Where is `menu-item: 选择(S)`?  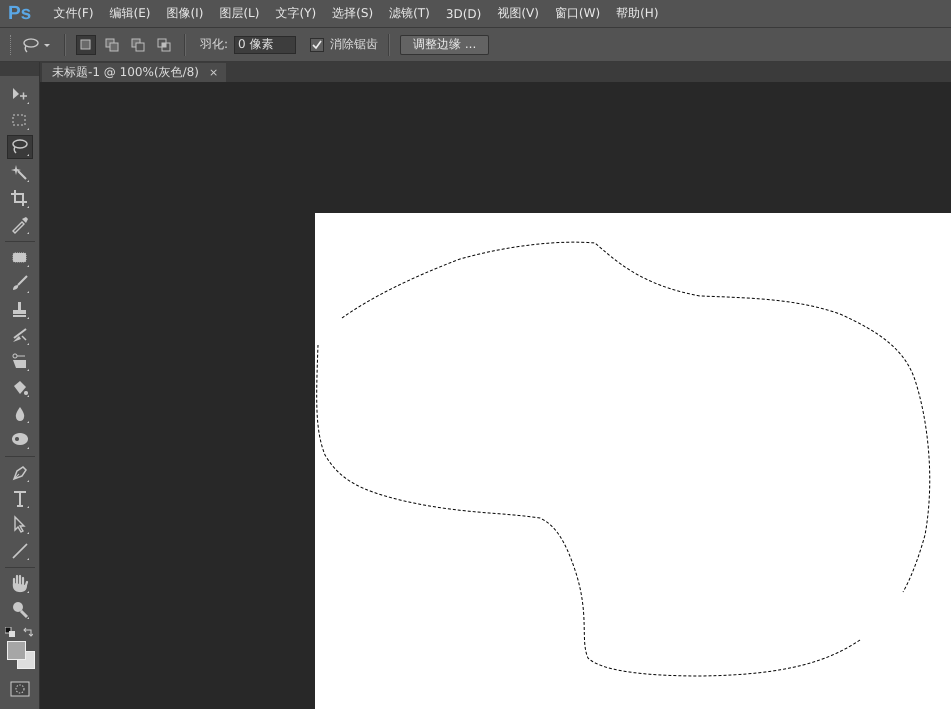
menu-item: 选择(S) is located at coordinates (353, 13).